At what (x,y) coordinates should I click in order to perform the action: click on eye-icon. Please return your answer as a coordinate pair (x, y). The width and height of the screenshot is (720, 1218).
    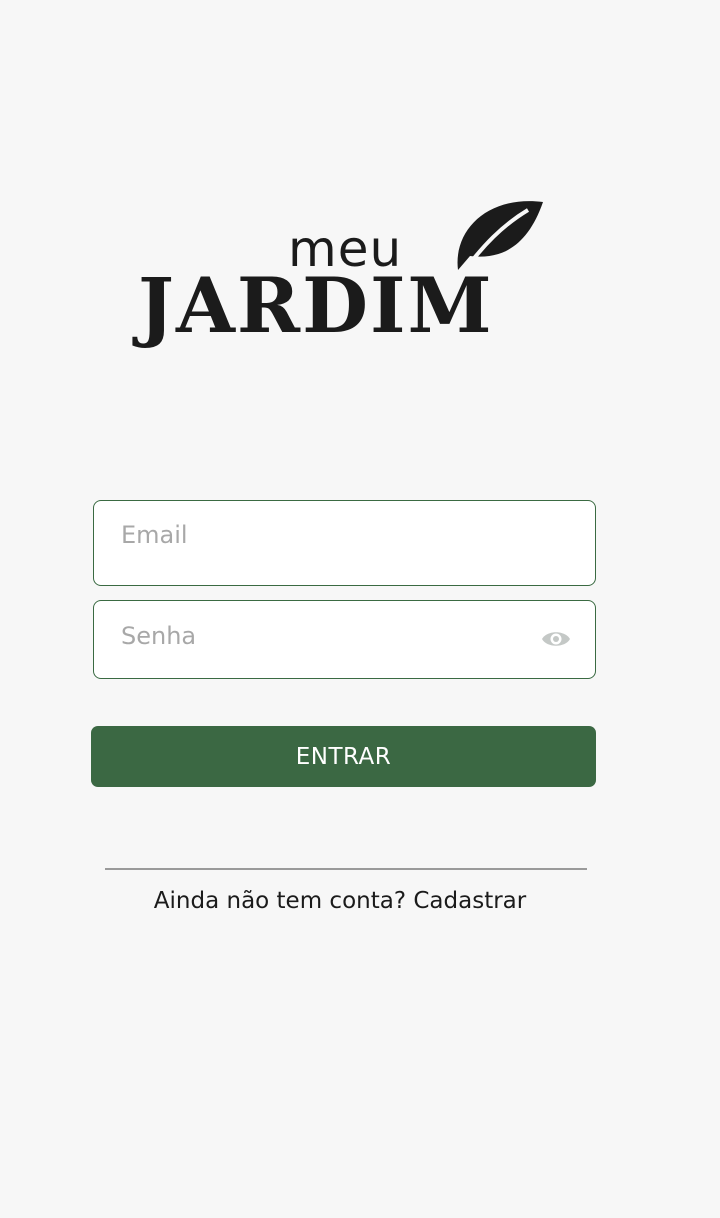
    Looking at the image, I should click on (556, 639).